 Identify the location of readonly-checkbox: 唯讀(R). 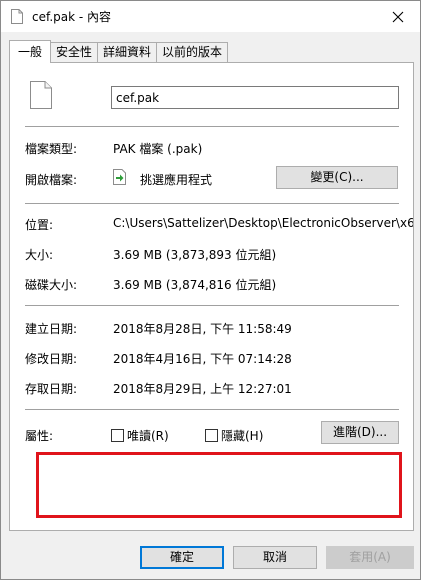
(140, 435).